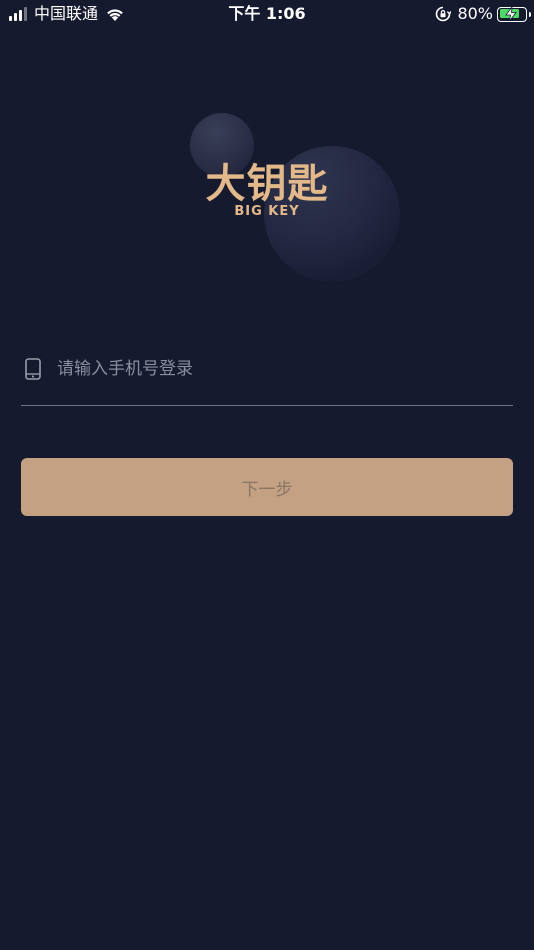  What do you see at coordinates (444, 14) in the screenshot?
I see `rotation-lock-icon` at bounding box center [444, 14].